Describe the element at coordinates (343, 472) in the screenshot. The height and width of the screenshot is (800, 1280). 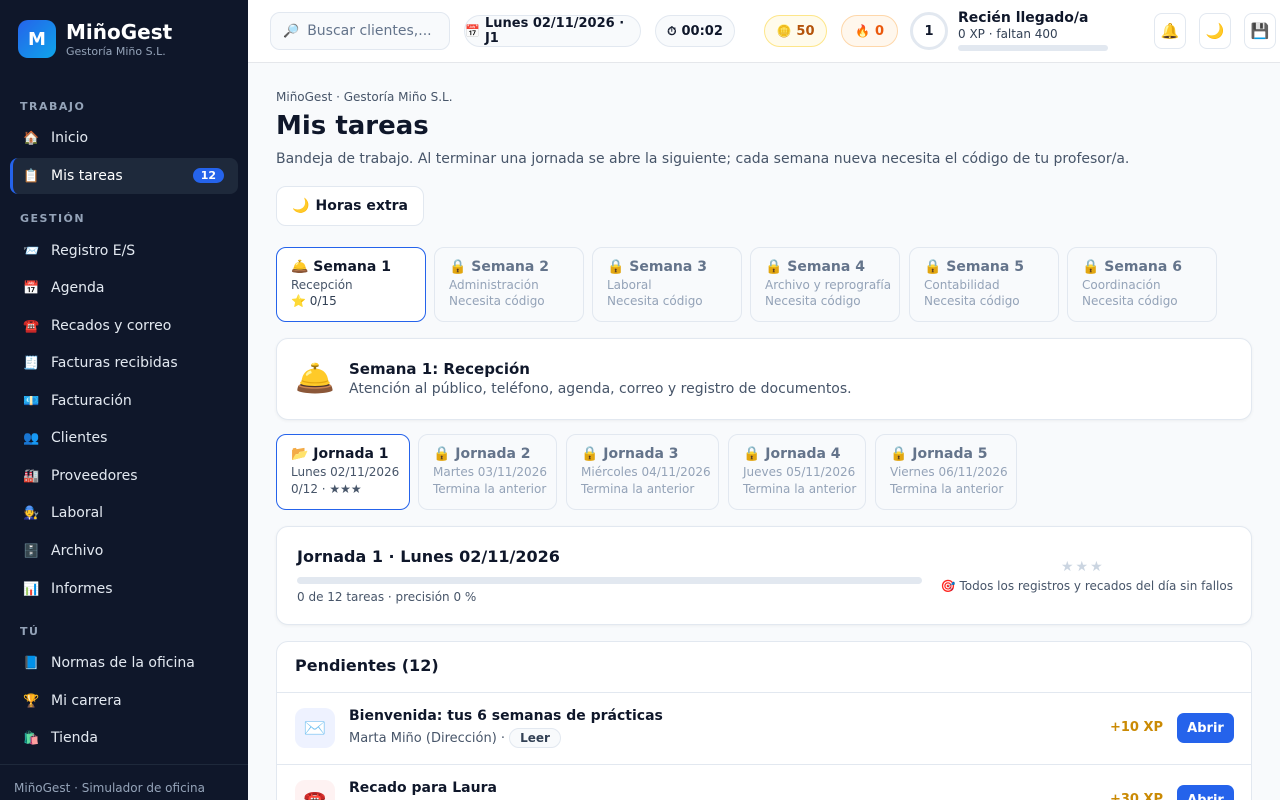
I see `day-card-1: 📂 Jornada 1 Lunes 02/11/2026 0/12 · ★★★` at that location.